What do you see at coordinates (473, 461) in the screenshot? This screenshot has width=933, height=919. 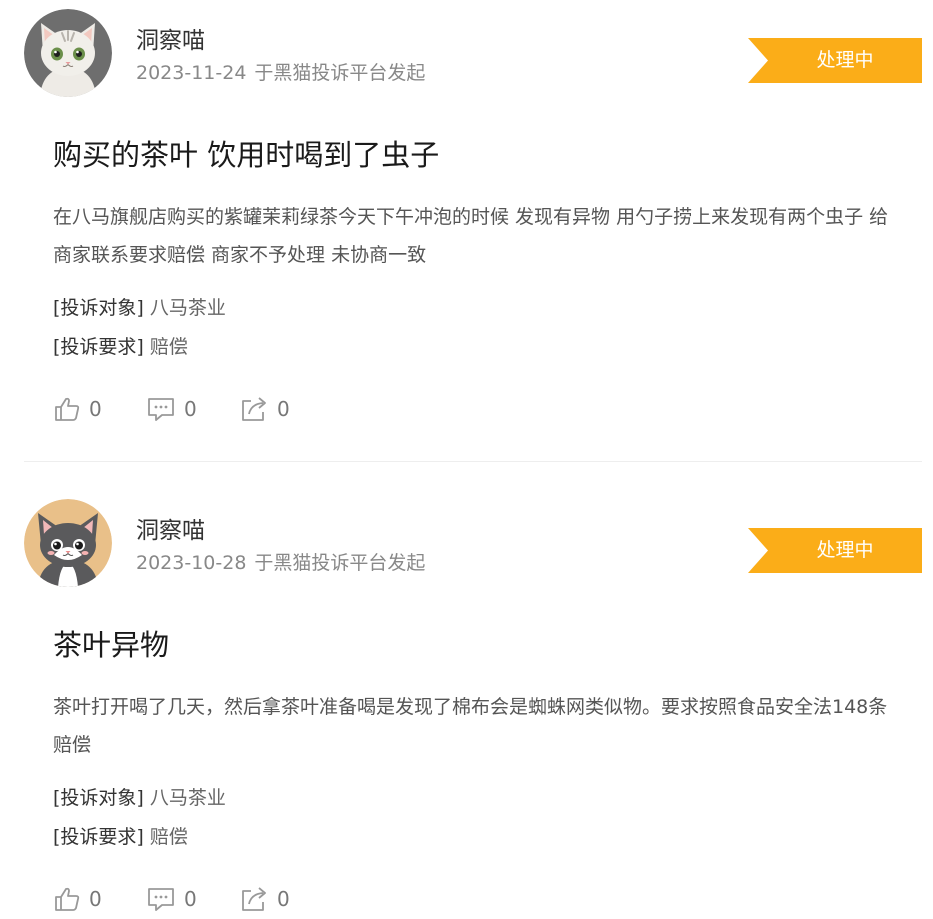 I see `post-divider` at bounding box center [473, 461].